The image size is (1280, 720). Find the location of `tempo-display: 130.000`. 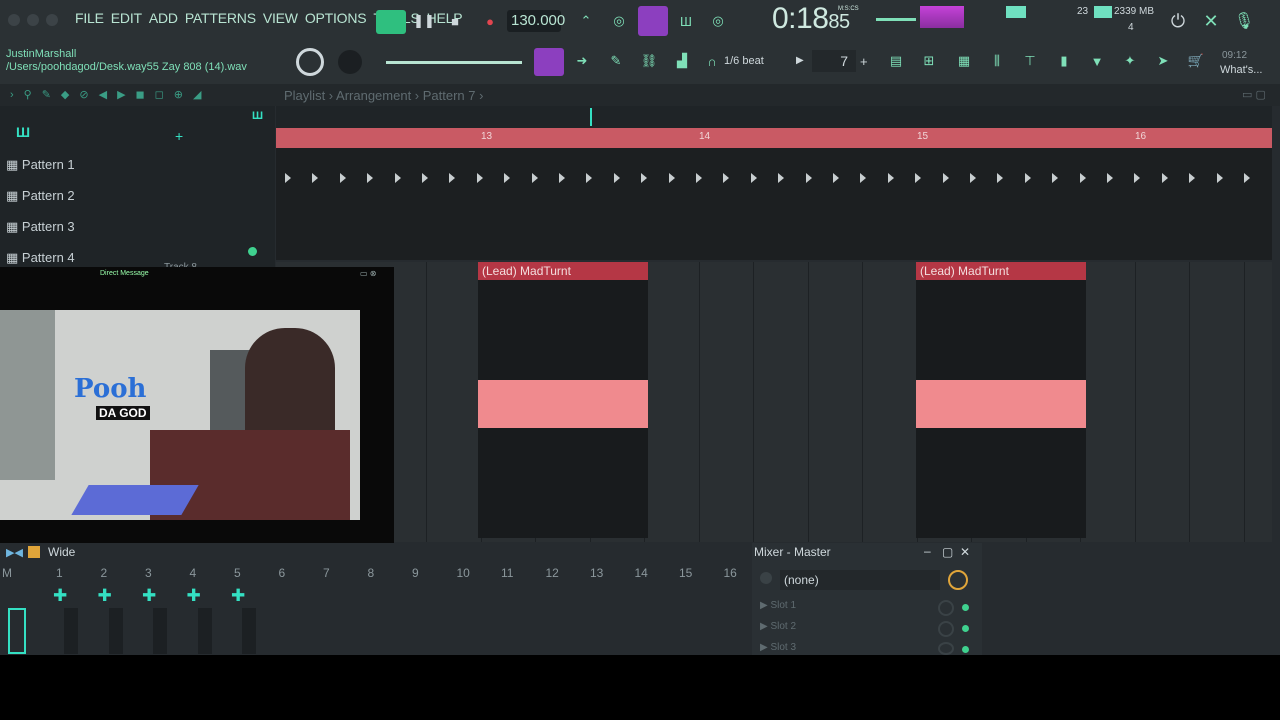

tempo-display: 130.000 is located at coordinates (536, 21).